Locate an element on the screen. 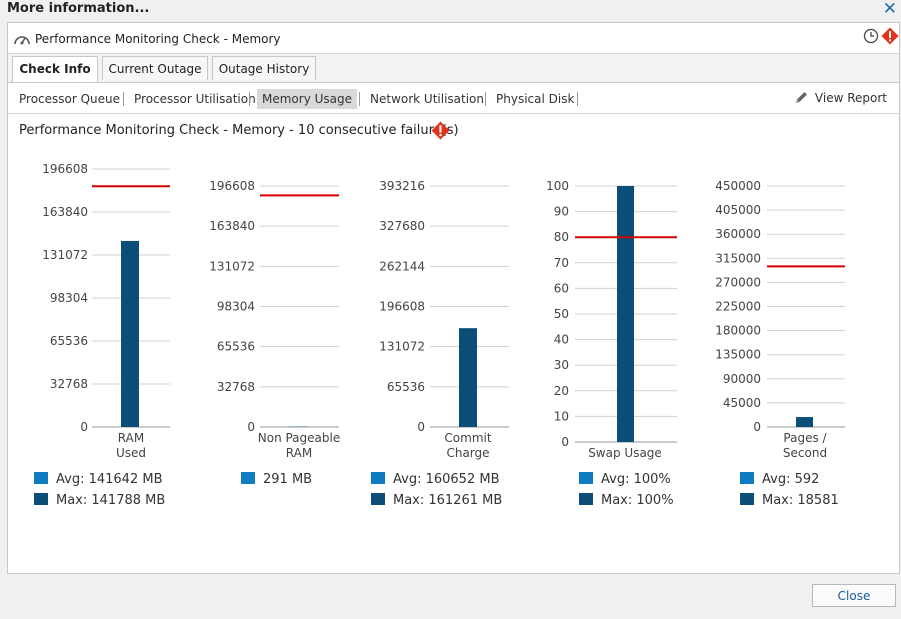 The height and width of the screenshot is (619, 901). legend-commit-charge: Avg: 160652 MB Max: 161261 MB is located at coordinates (436, 490).